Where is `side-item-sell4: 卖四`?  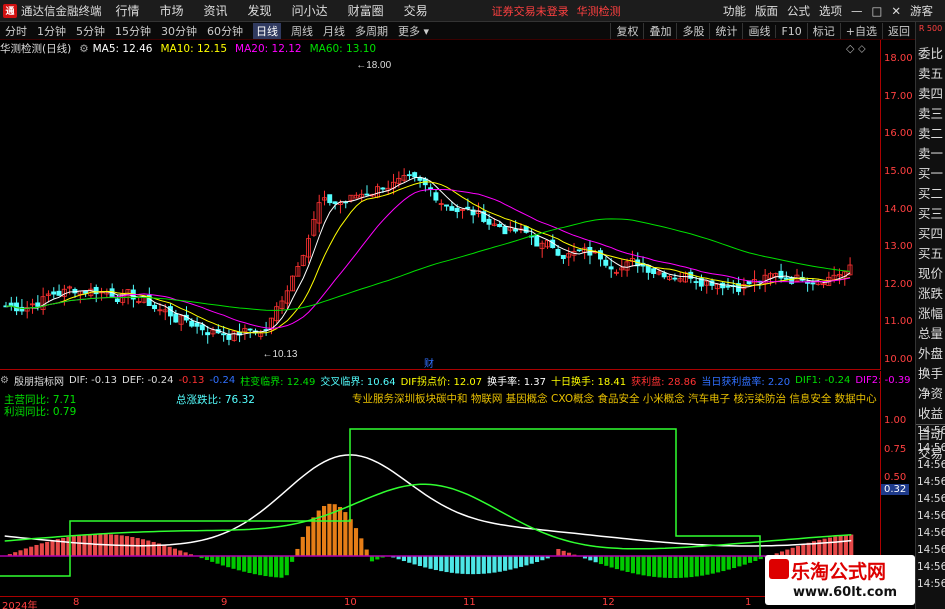 side-item-sell4: 卖四 is located at coordinates (930, 94).